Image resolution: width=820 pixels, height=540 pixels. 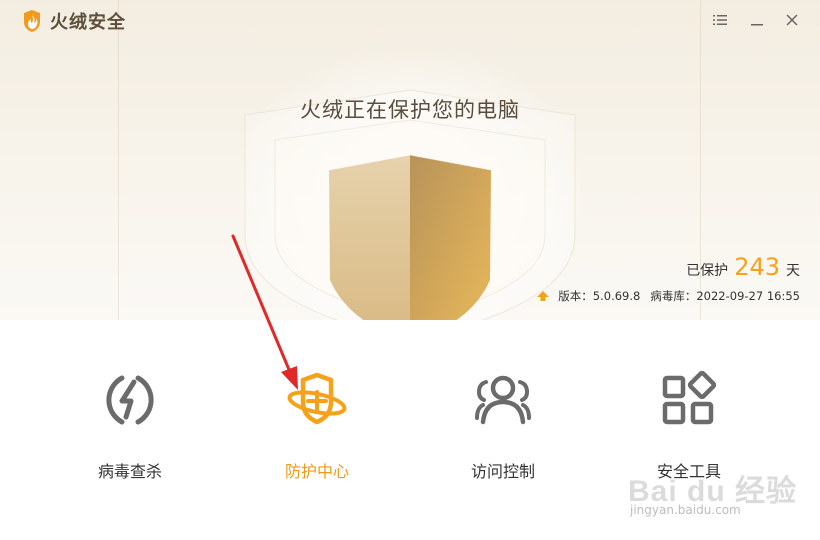 I want to click on shield-orbit-icon, so click(x=317, y=398).